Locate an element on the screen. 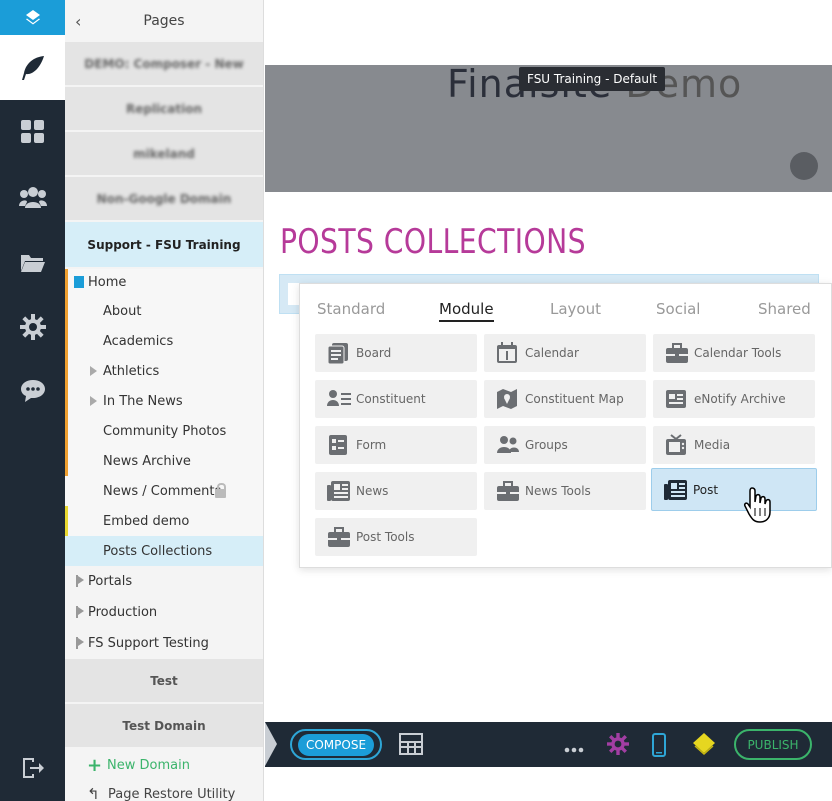 This screenshot has height=801, width=832. folder-icon is located at coordinates (32, 263).